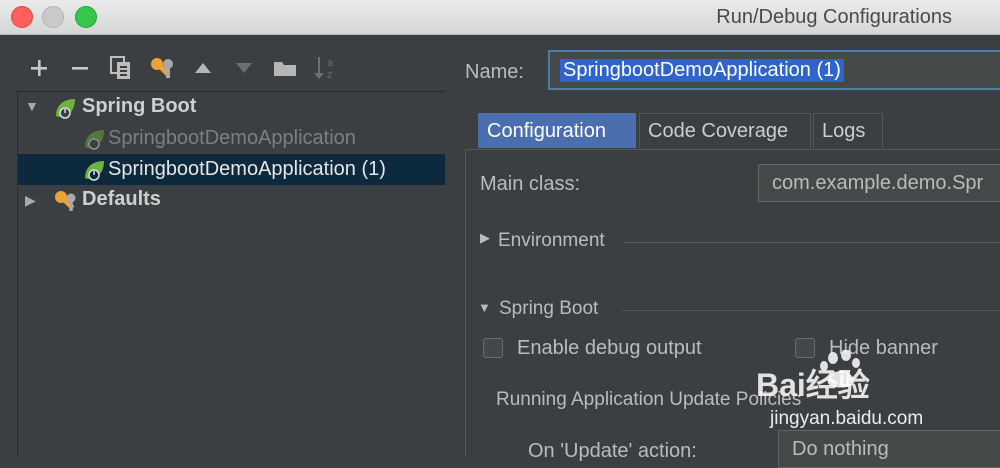 This screenshot has width=1000, height=468. Describe the element at coordinates (53, 17) in the screenshot. I see `minimize-window-button` at that location.